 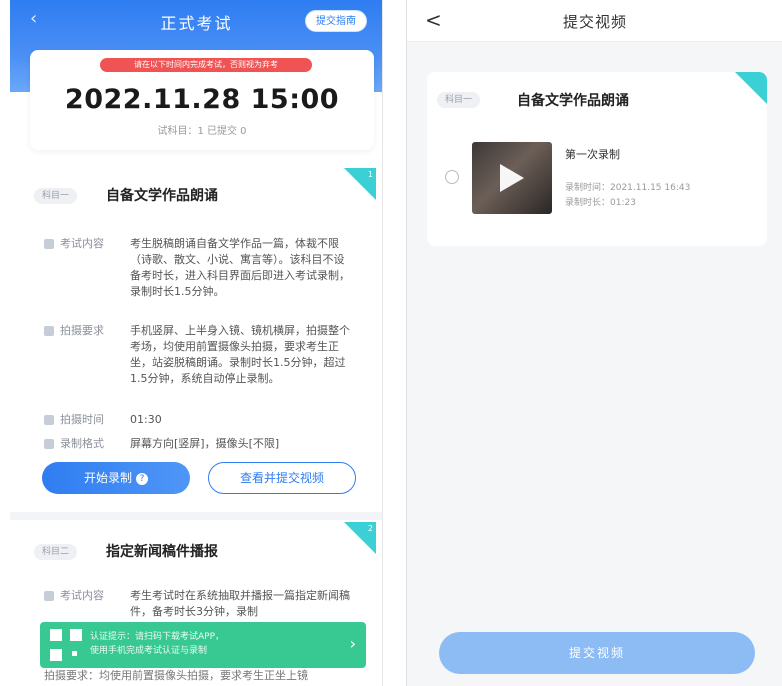 I want to click on chevron-right-icon: ›, so click(x=352, y=643).